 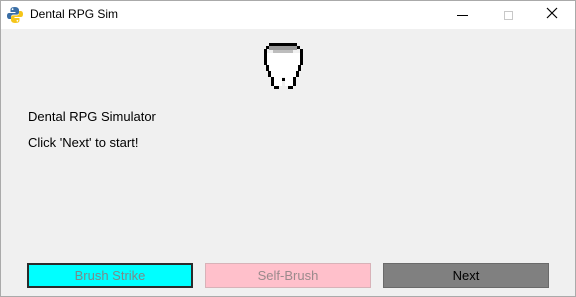 I want to click on minimize-icon, so click(x=462, y=15).